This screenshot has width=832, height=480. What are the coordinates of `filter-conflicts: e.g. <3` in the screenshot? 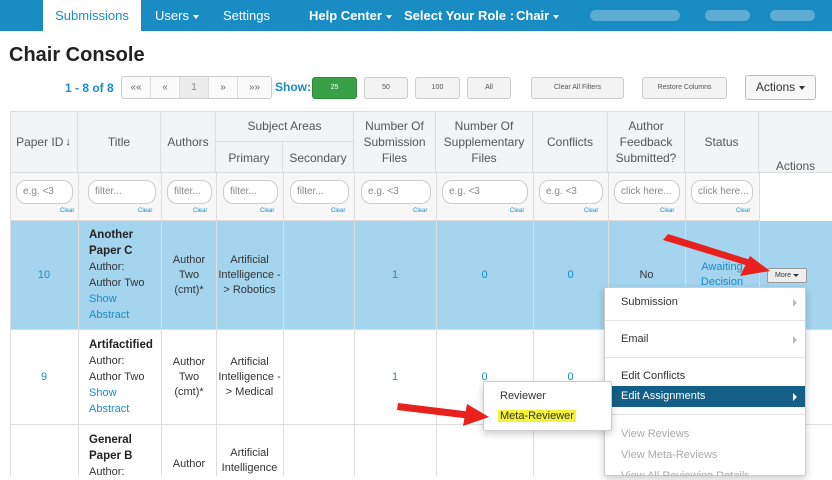 It's located at (571, 192).